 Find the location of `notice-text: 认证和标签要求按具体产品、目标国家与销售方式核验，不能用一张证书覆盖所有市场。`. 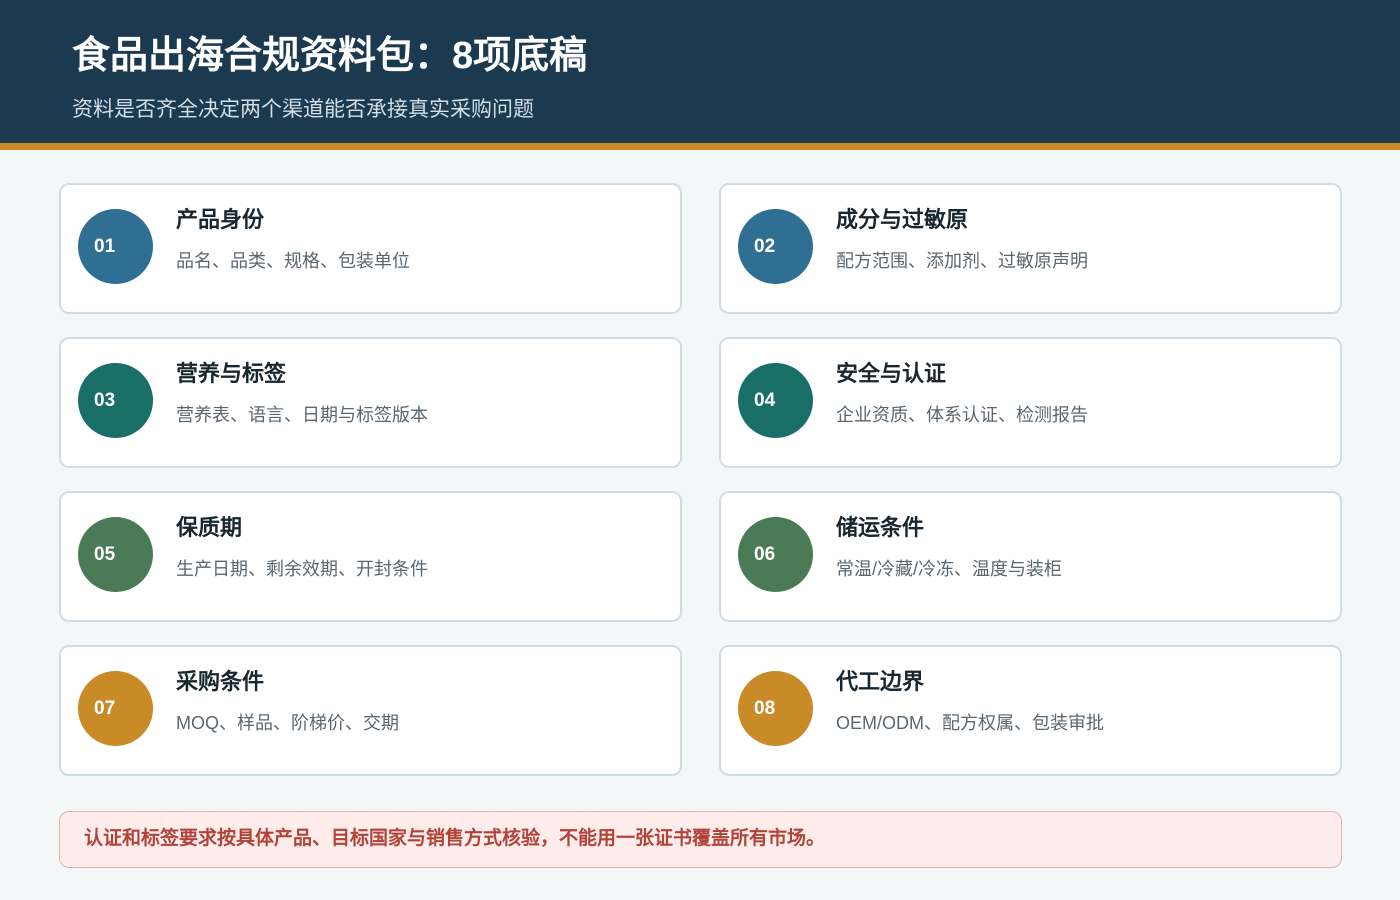

notice-text: 认证和标签要求按具体产品、目标国家与销售方式核验，不能用一张证书覆盖所有市场。 is located at coordinates (455, 838).